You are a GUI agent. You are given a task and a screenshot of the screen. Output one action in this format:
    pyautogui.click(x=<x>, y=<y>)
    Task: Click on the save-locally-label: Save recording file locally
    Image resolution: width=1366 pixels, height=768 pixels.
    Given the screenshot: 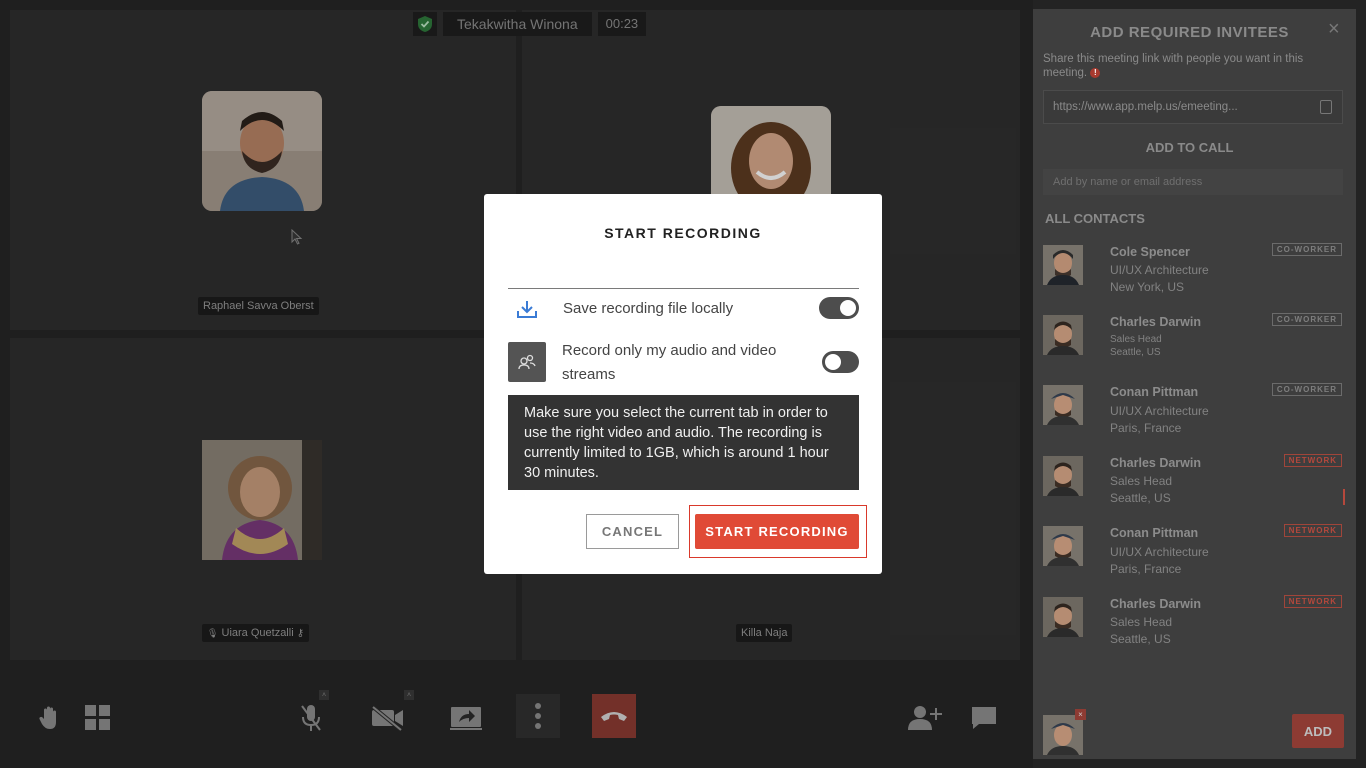 What is the action you would take?
    pyautogui.click(x=648, y=308)
    